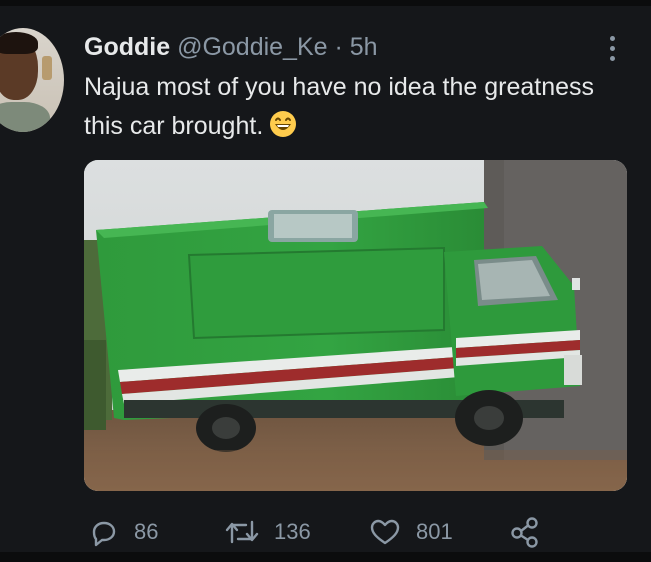 Image resolution: width=651 pixels, height=562 pixels. Describe the element at coordinates (242, 532) in the screenshot. I see `retweet-icon` at that location.